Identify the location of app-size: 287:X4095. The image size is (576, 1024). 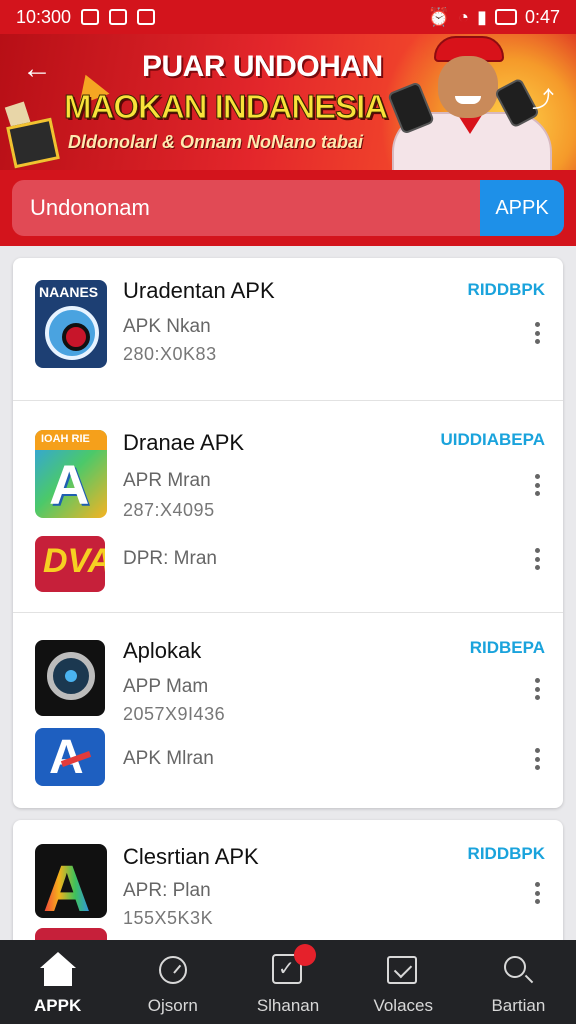
(169, 510).